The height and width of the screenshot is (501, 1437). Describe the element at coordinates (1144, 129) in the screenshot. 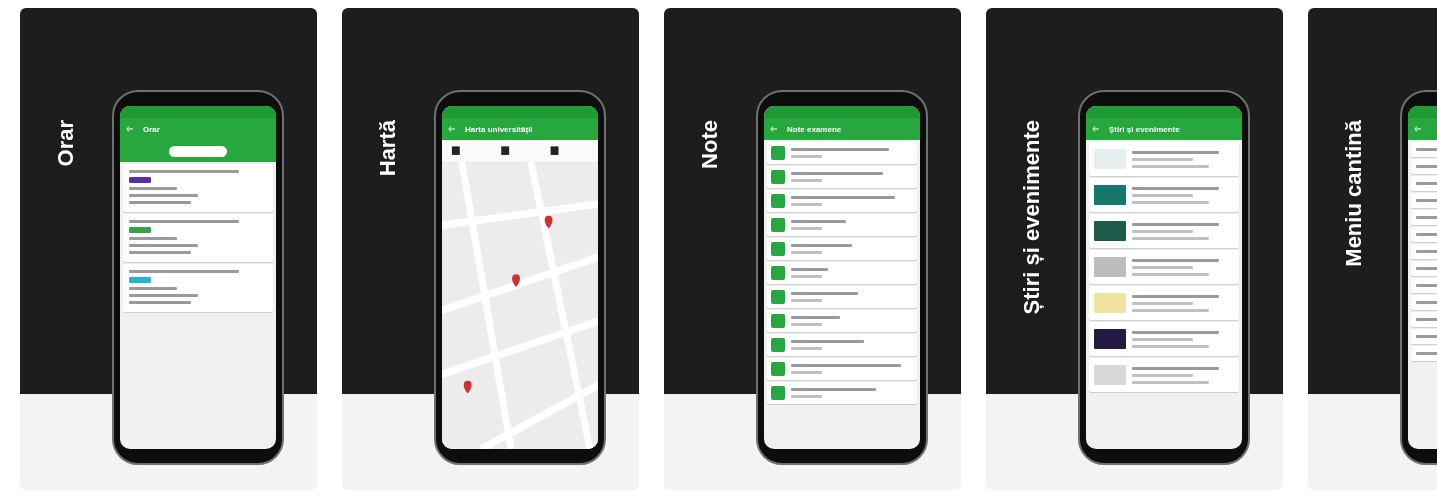

I see `screen-title: Știri și evenimente` at that location.